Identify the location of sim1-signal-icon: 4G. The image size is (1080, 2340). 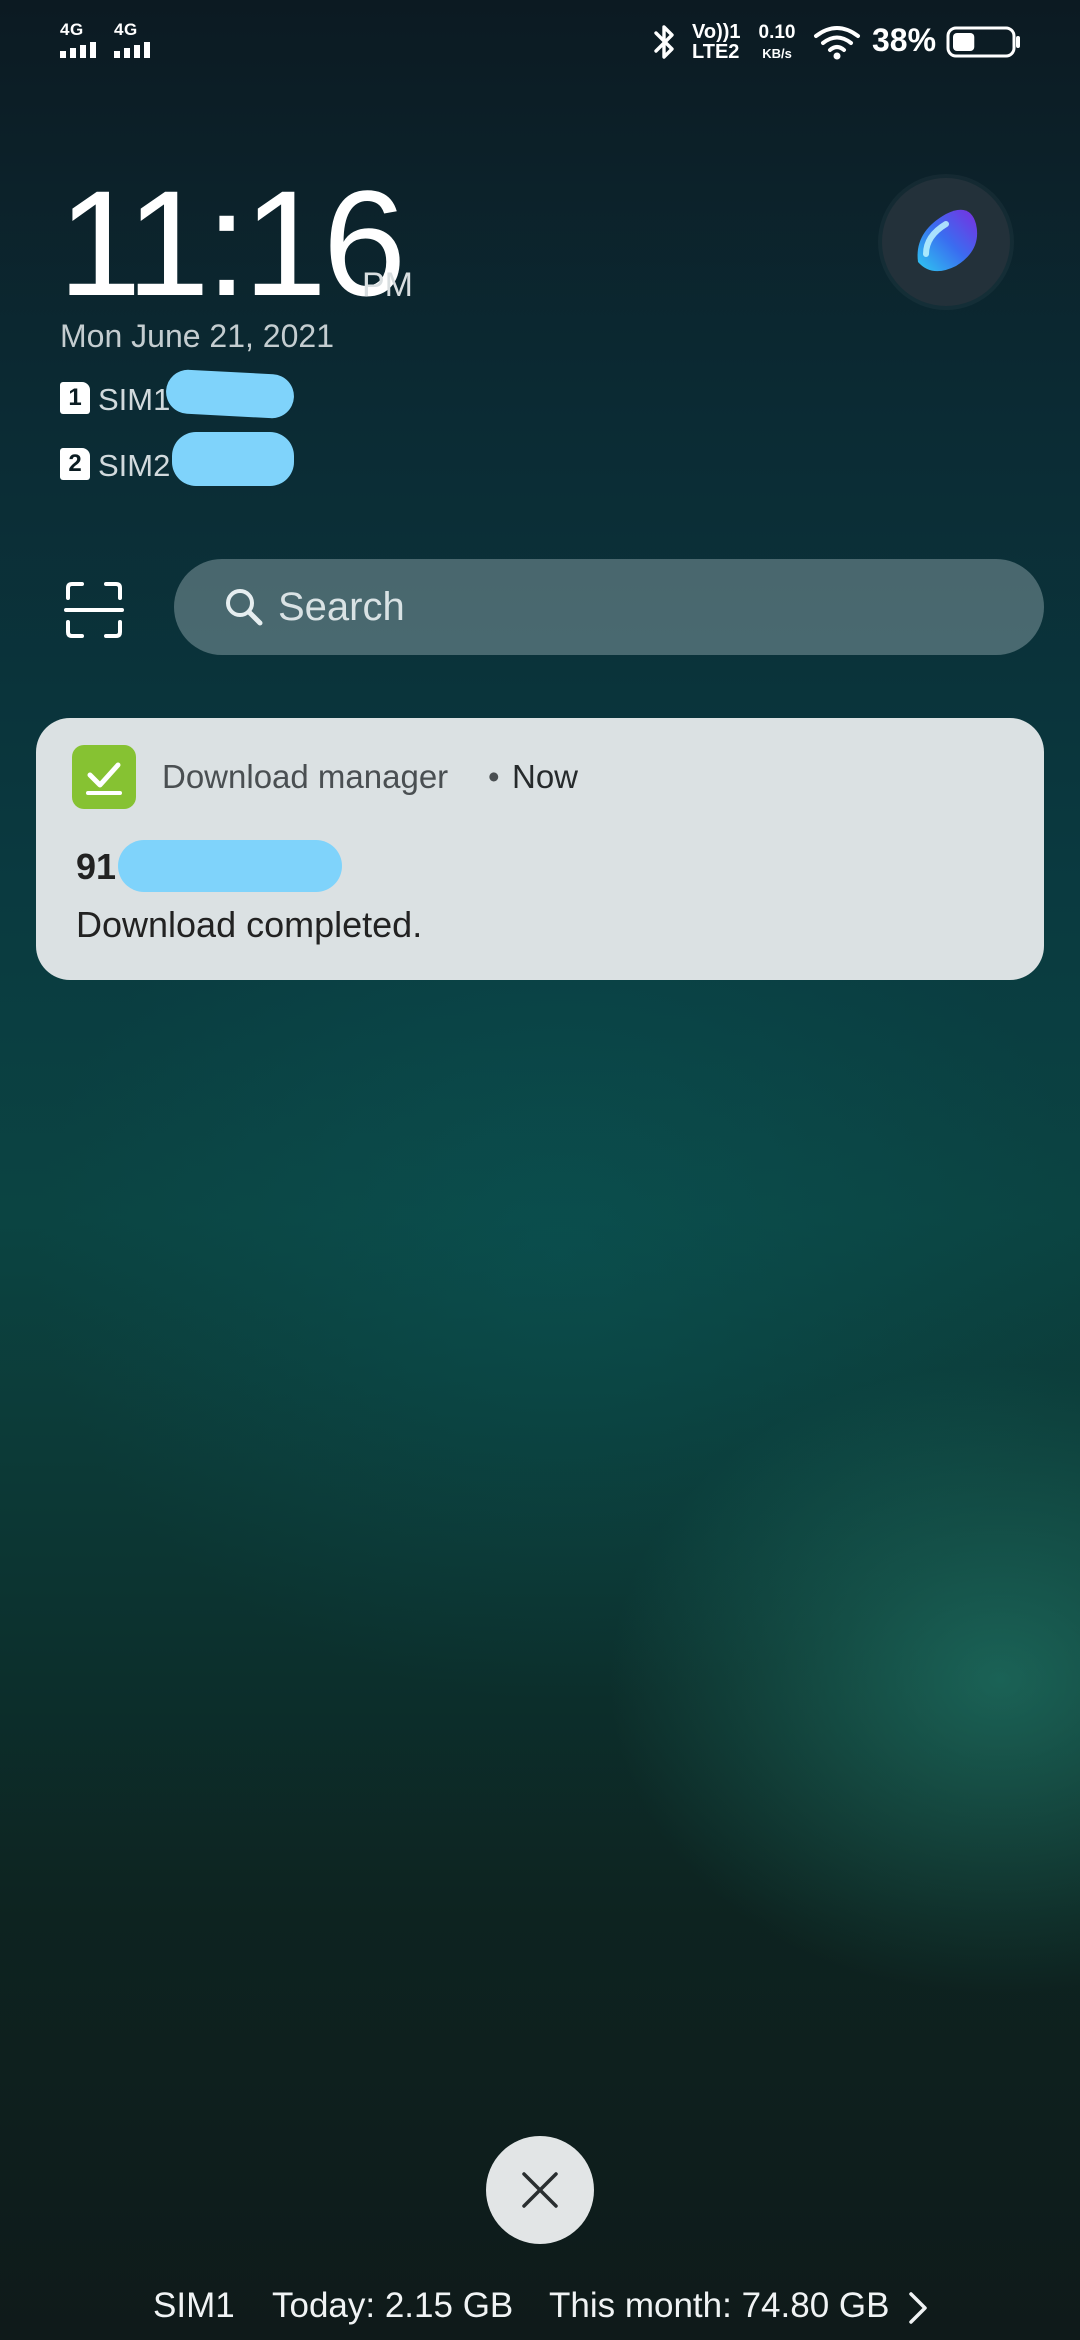
(84, 40).